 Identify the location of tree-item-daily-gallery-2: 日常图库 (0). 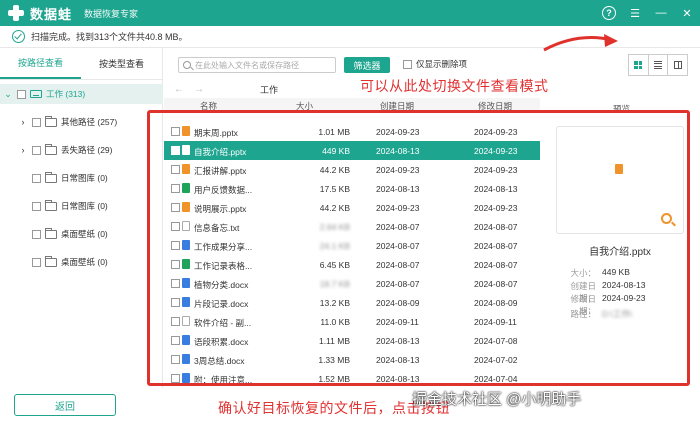
(68, 206).